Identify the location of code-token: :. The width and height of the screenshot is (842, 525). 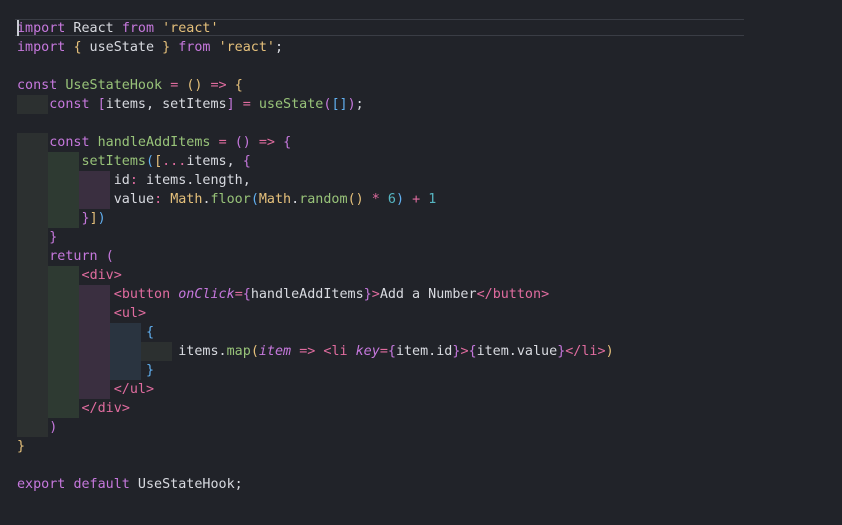
(133, 180).